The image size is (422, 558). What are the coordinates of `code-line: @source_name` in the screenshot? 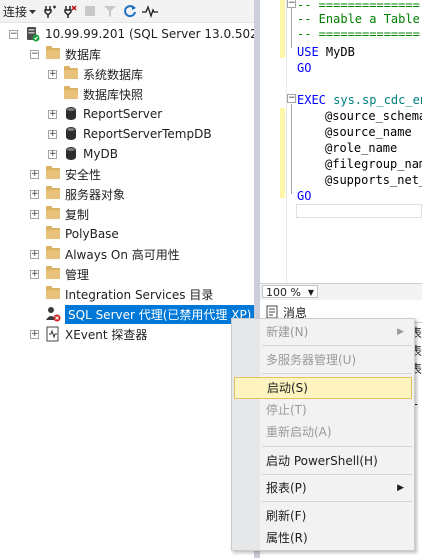 It's located at (368, 132).